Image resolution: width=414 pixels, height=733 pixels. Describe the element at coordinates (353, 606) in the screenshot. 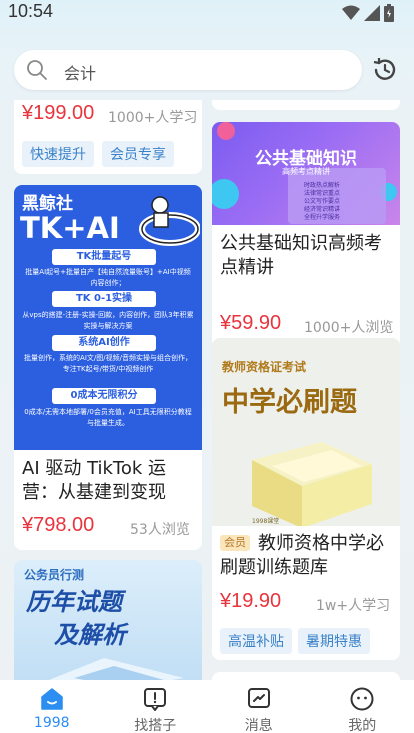

I see `course-meta: 1w+人学习` at that location.